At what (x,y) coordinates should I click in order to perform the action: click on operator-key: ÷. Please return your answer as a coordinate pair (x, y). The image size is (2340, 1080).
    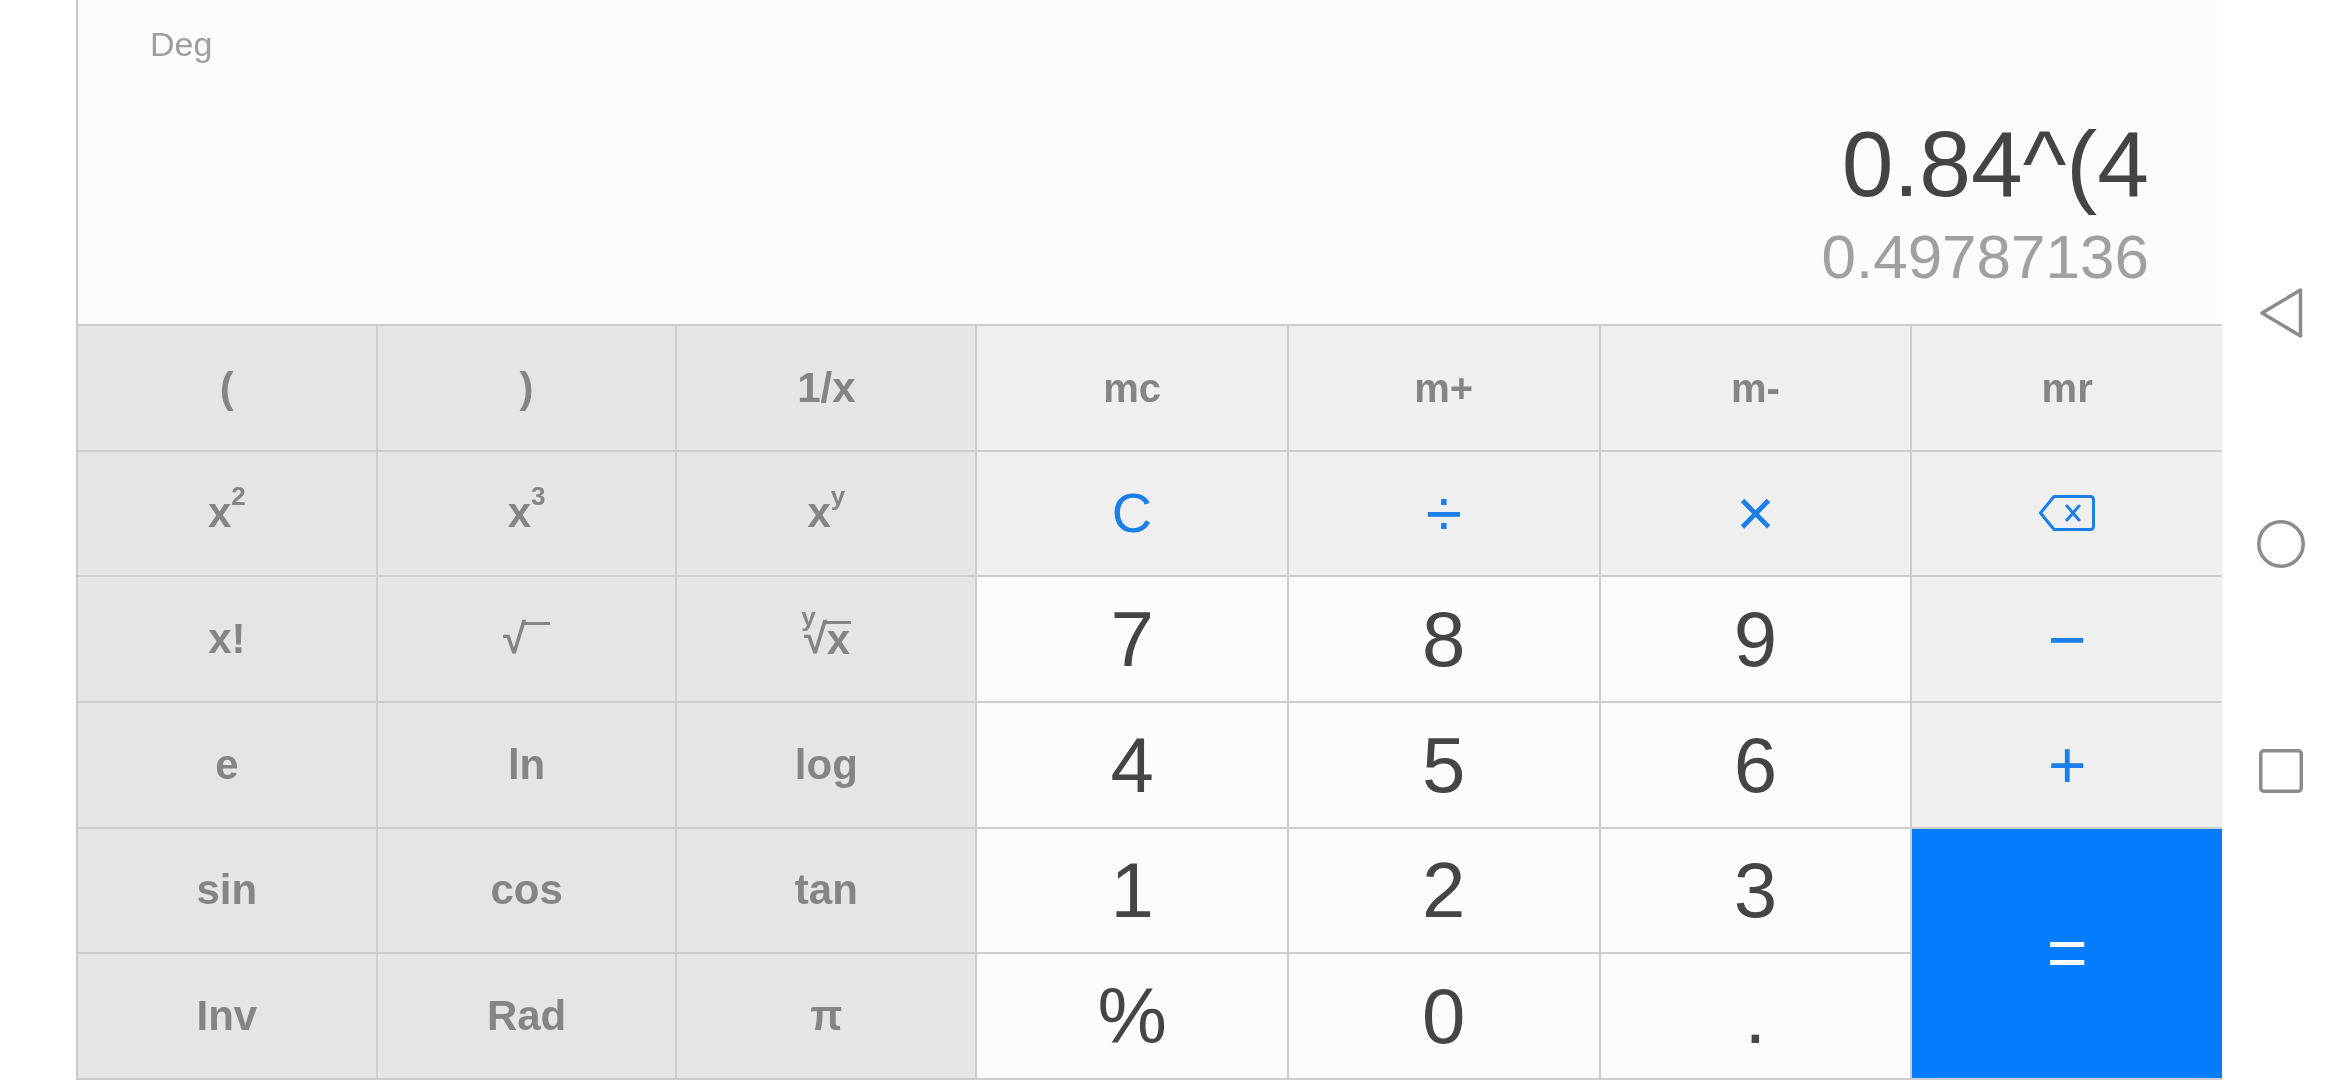
    Looking at the image, I should click on (1443, 513).